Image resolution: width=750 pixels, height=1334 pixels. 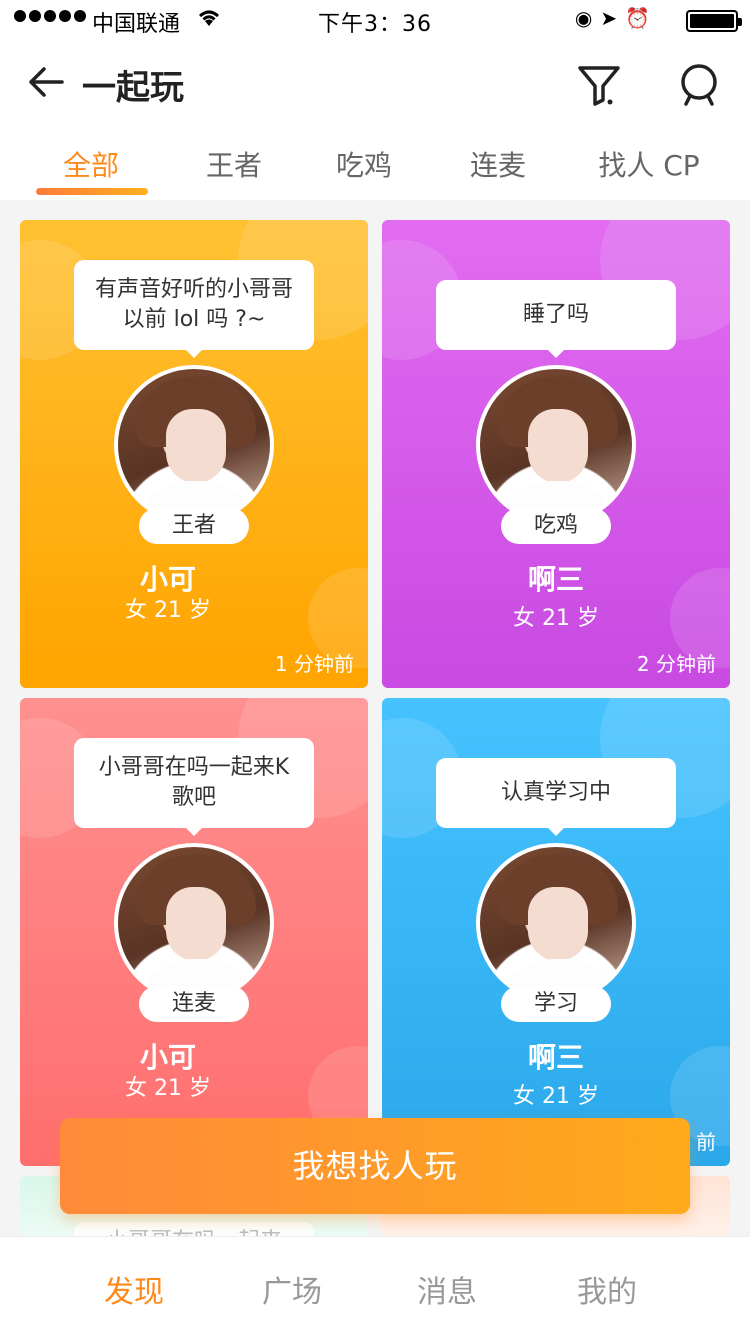 I want to click on tab-find-cp: 找人 CP, so click(x=649, y=164).